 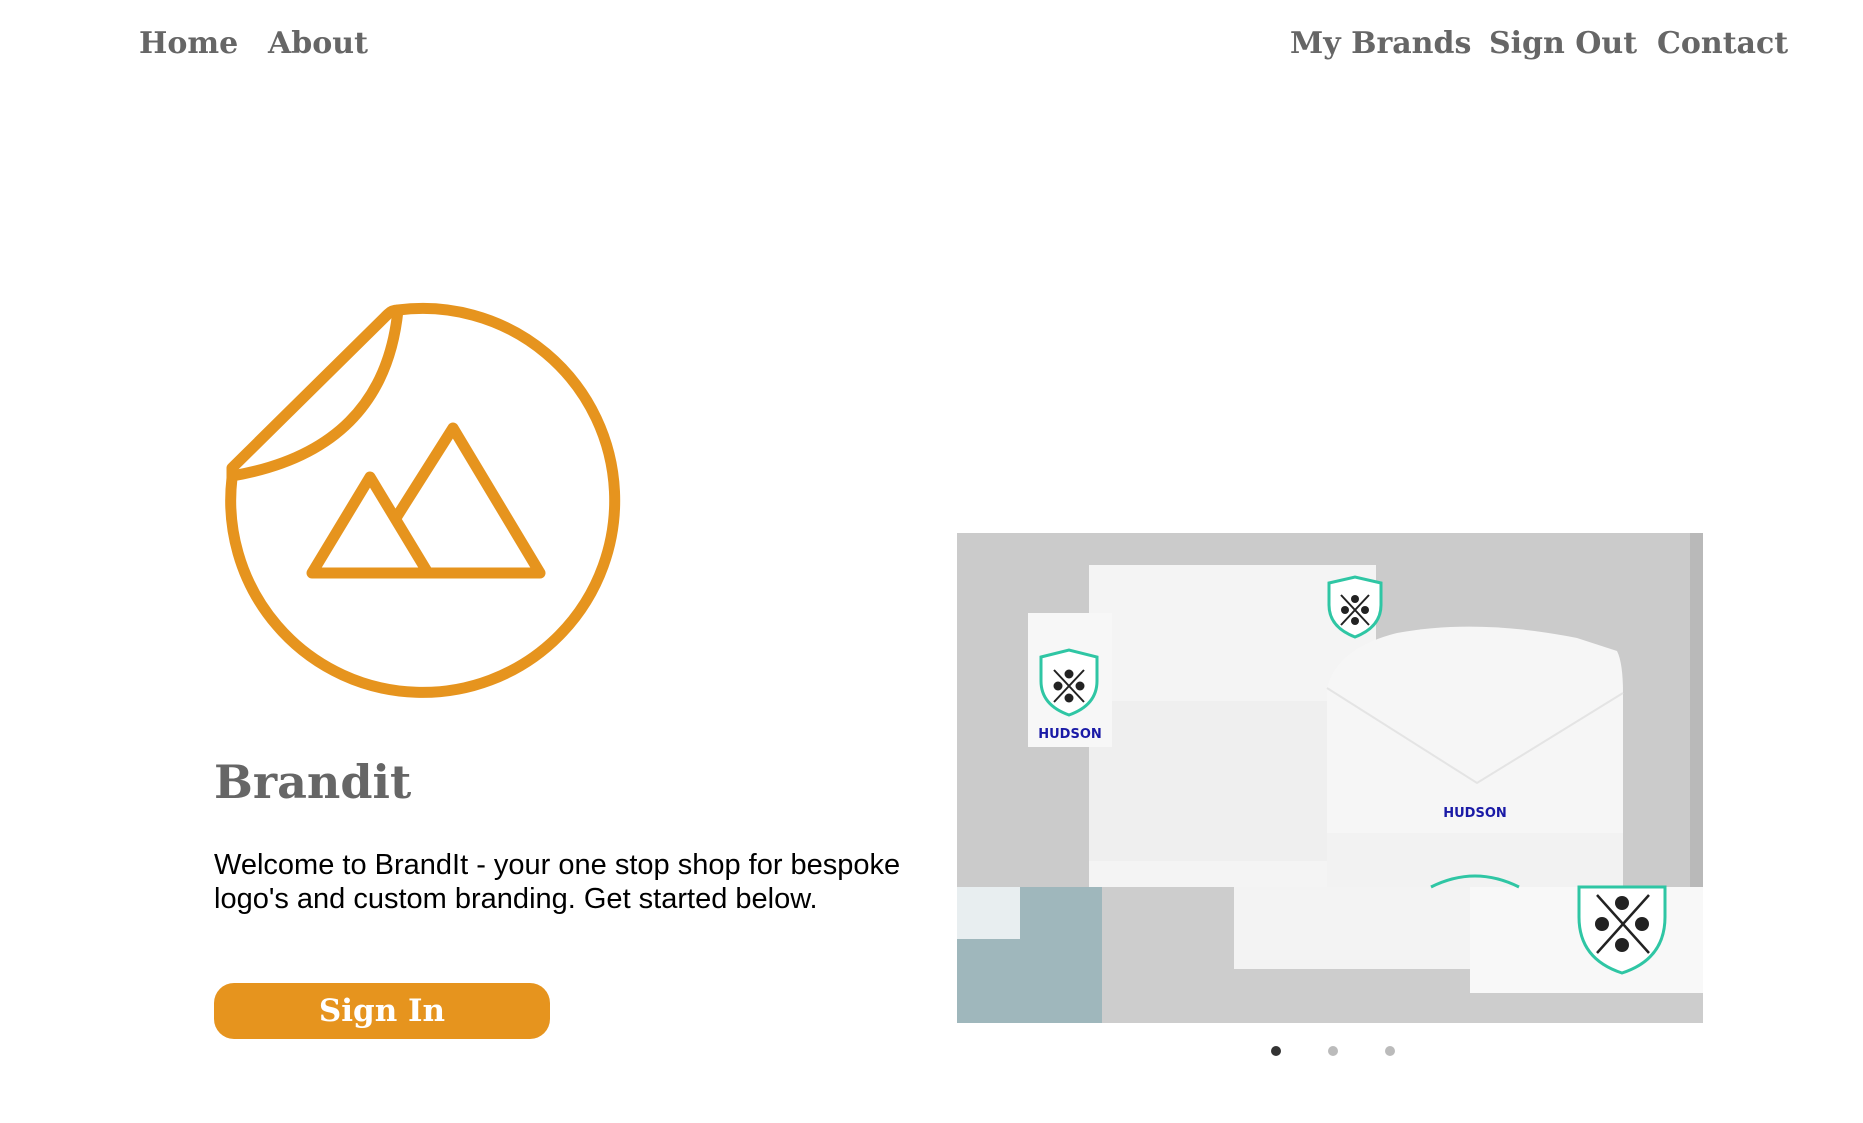 I want to click on nav-sign-out-link: Sign Out, so click(x=1563, y=44).